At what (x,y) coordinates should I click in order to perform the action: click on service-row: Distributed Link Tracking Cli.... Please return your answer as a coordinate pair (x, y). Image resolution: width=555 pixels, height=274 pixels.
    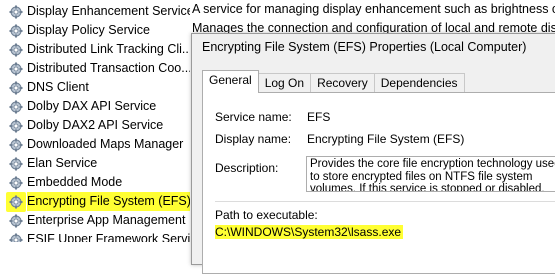
    Looking at the image, I should click on (95, 49).